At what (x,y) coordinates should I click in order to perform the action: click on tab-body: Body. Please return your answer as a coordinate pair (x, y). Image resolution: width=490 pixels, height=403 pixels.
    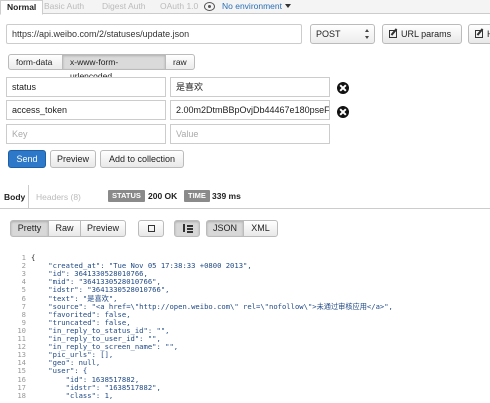
    Looking at the image, I should click on (14, 197).